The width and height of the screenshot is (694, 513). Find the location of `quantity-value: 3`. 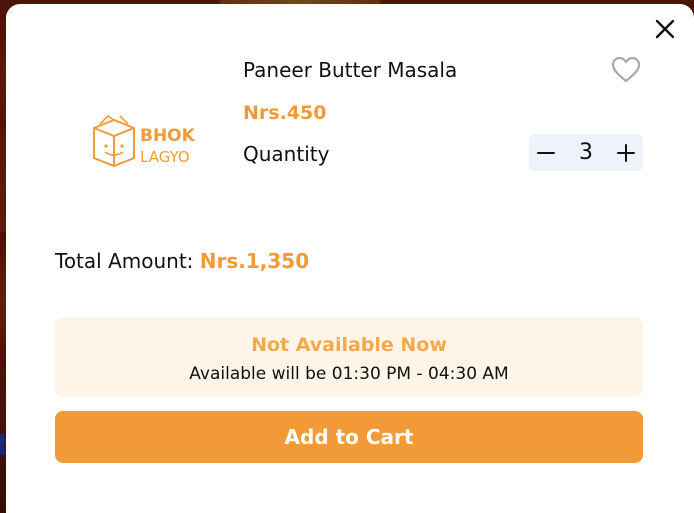

quantity-value: 3 is located at coordinates (586, 152).